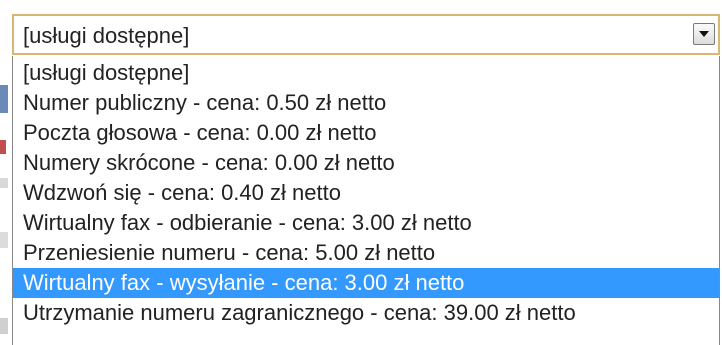 The image size is (722, 345). What do you see at coordinates (106, 35) in the screenshot?
I see `select-current-value: [usługi dostępne]` at bounding box center [106, 35].